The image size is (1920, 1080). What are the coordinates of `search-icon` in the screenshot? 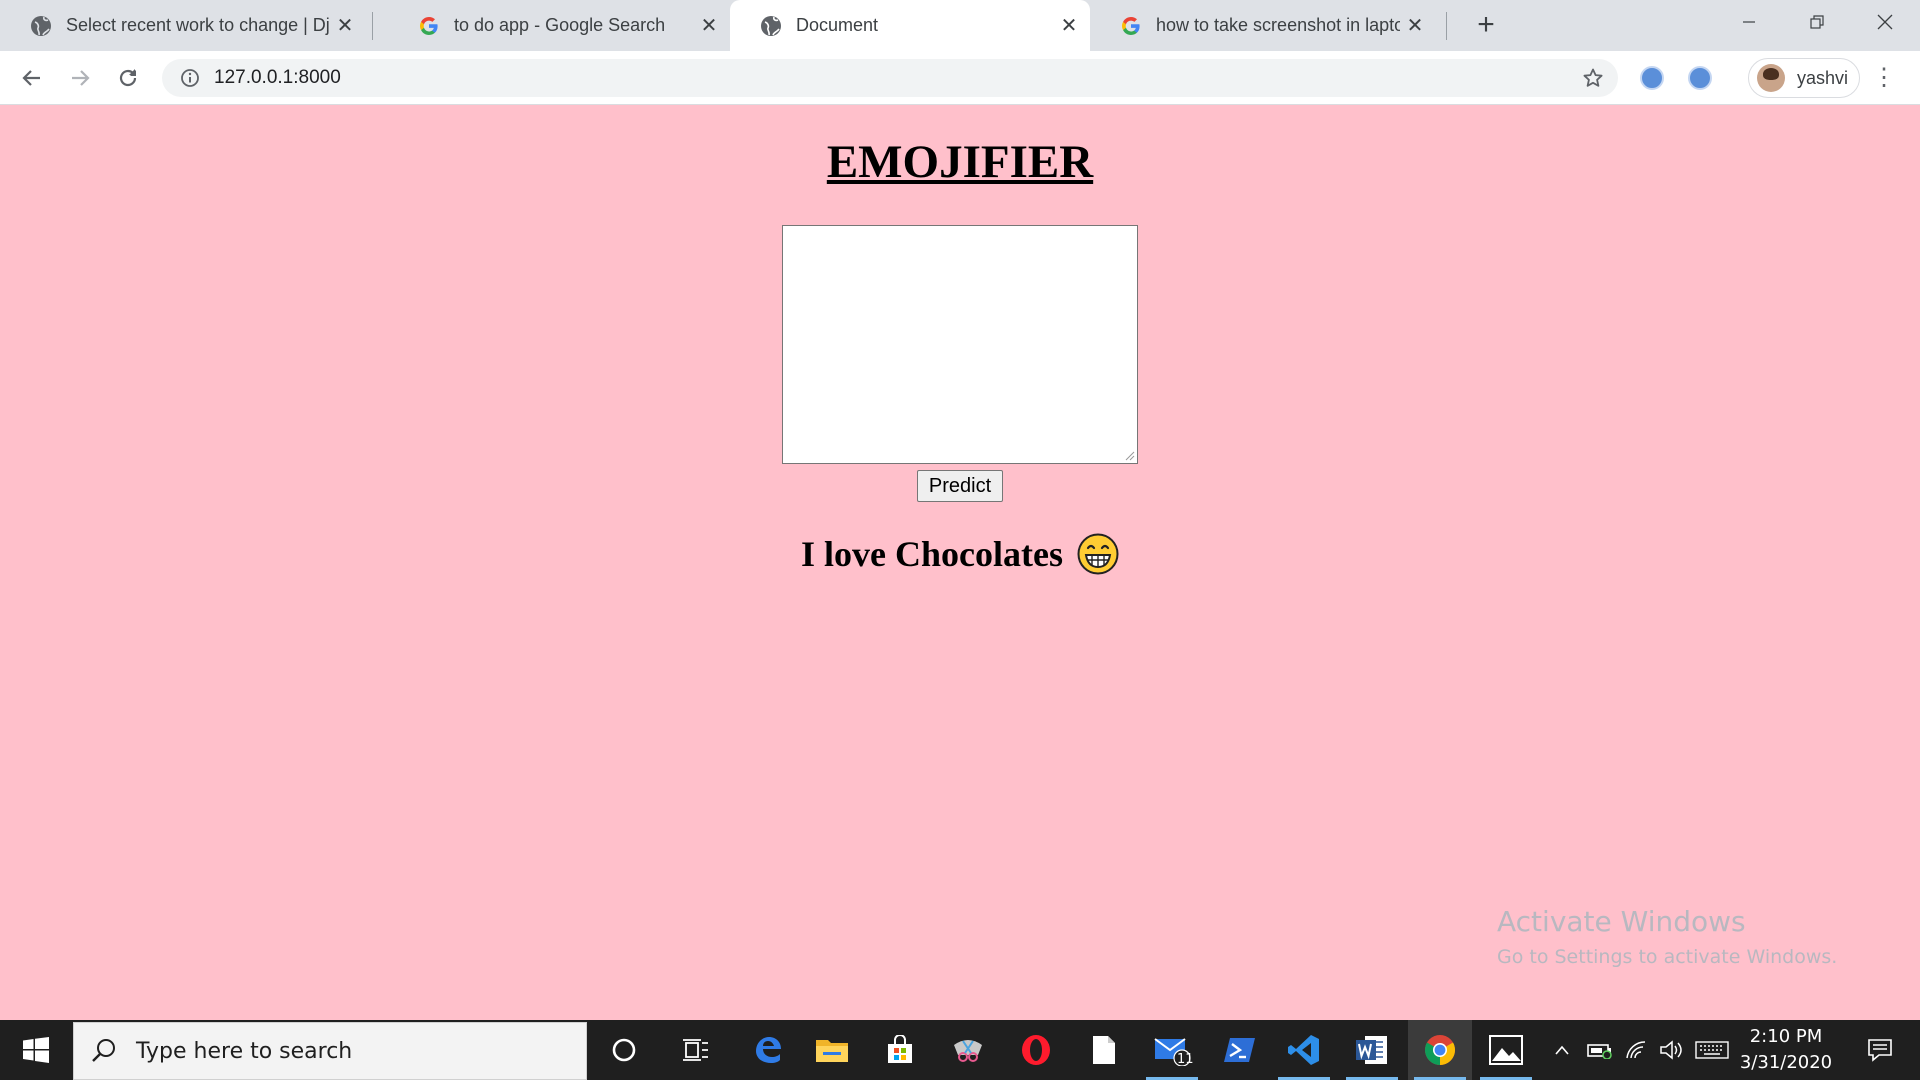 It's located at (103, 1050).